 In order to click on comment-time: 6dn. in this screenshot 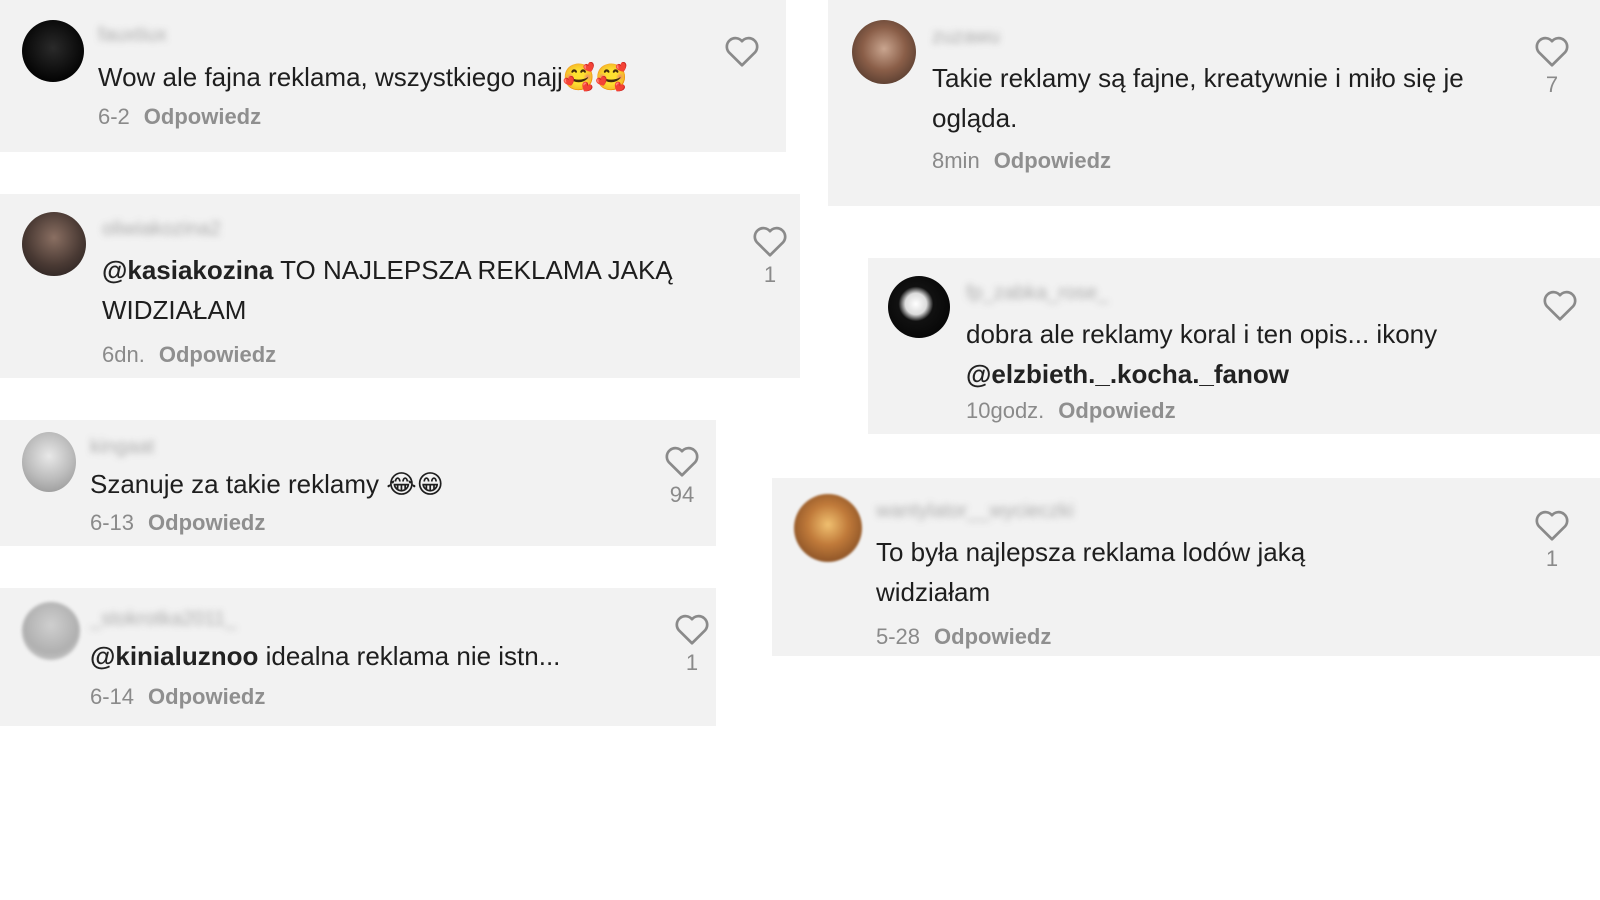, I will do `click(123, 354)`.